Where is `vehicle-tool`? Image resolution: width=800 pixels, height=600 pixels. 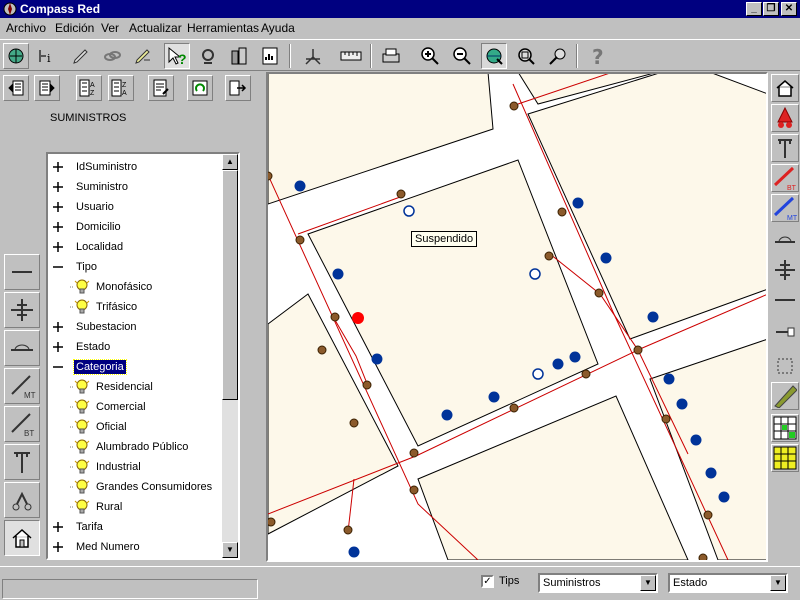
vehicle-tool is located at coordinates (22, 500).